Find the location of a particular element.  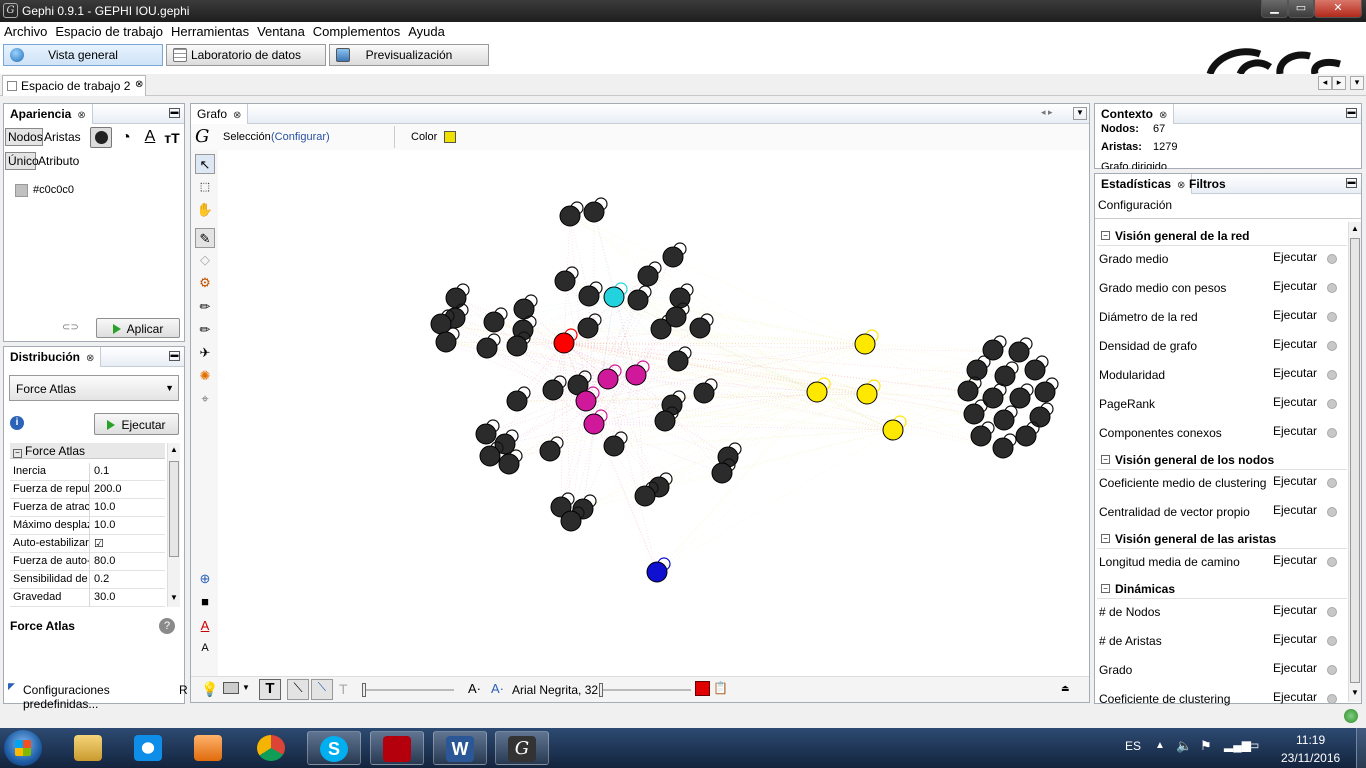

menu-herramientas: Herramientas is located at coordinates (210, 31).